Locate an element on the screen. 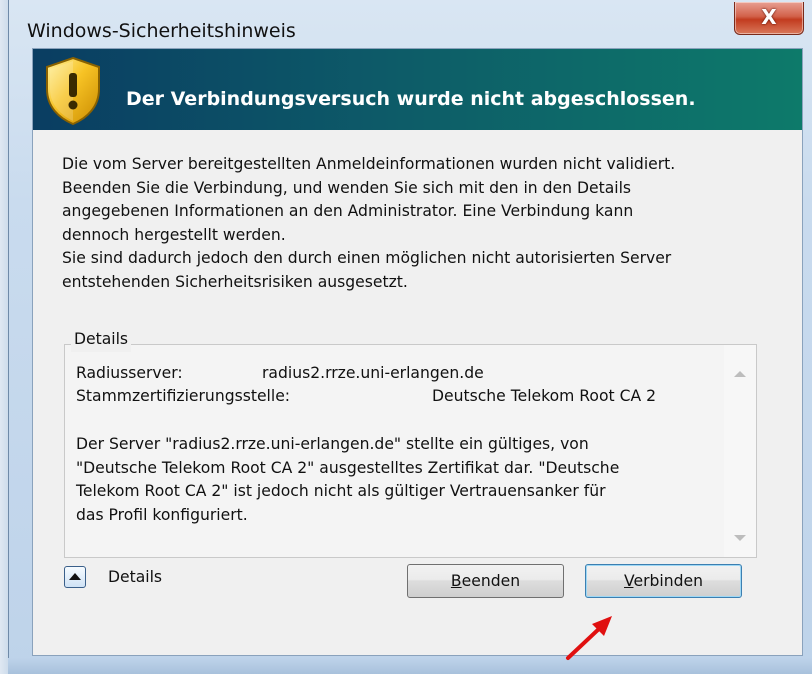  beenden-label: eenden is located at coordinates (491, 581).